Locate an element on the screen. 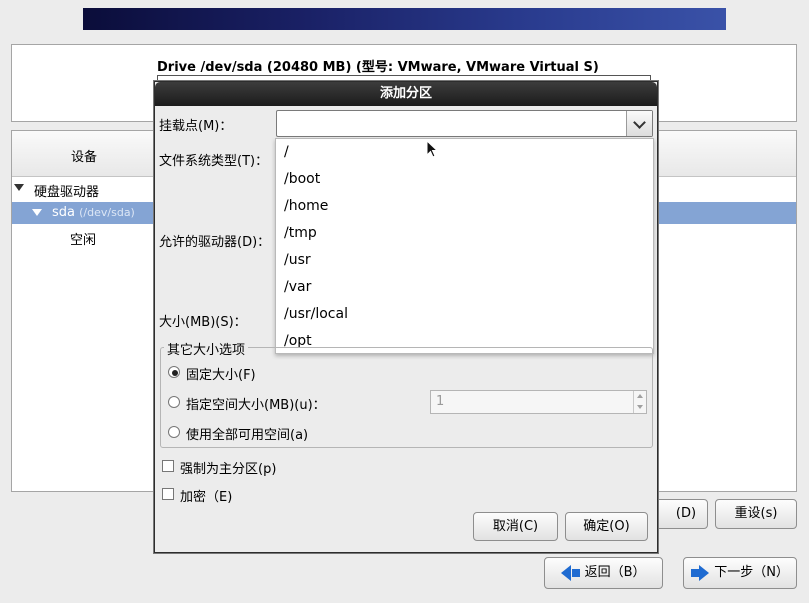 The image size is (809, 603). chevron-down-icon is located at coordinates (639, 122).